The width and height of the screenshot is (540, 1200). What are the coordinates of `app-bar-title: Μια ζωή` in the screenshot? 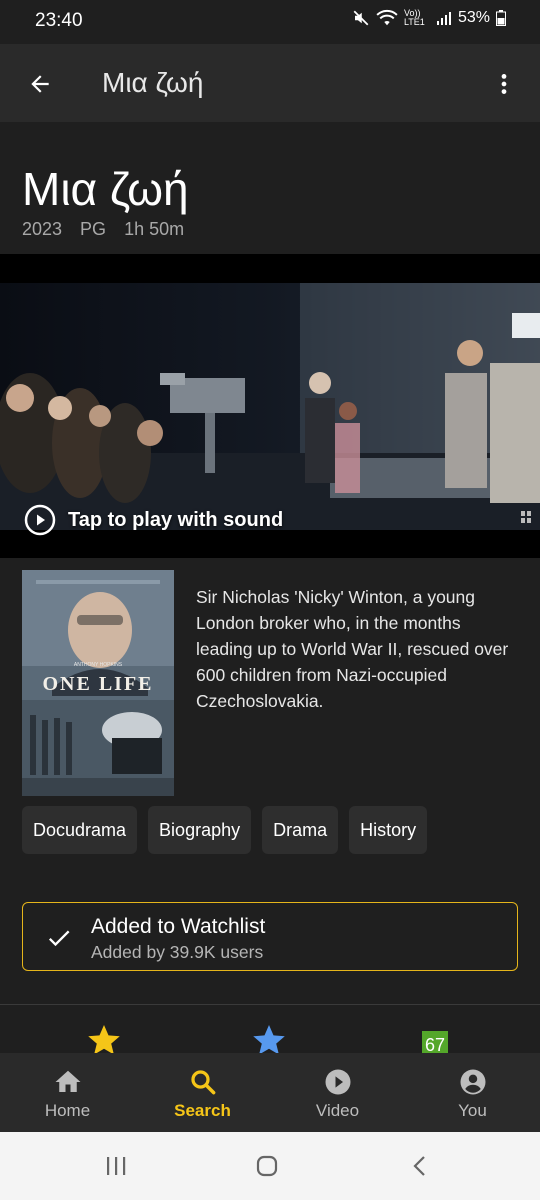 It's located at (153, 82).